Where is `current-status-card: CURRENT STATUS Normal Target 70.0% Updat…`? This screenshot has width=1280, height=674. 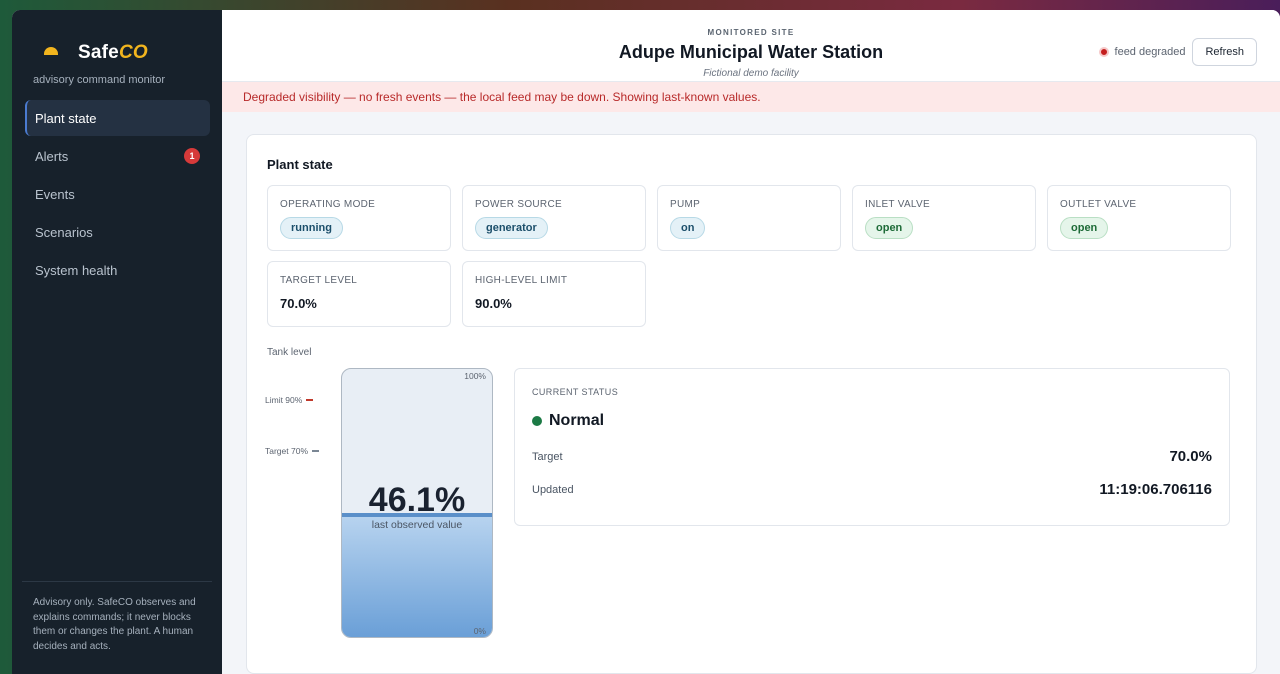
current-status-card: CURRENT STATUS Normal Target 70.0% Updat… is located at coordinates (872, 447).